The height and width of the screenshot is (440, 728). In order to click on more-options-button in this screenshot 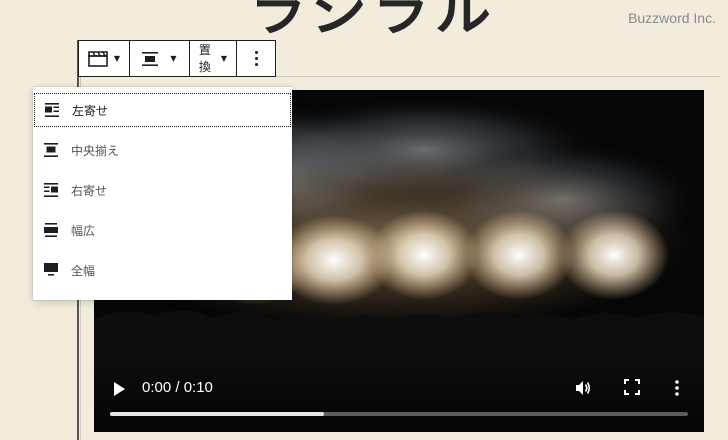, I will do `click(256, 58)`.